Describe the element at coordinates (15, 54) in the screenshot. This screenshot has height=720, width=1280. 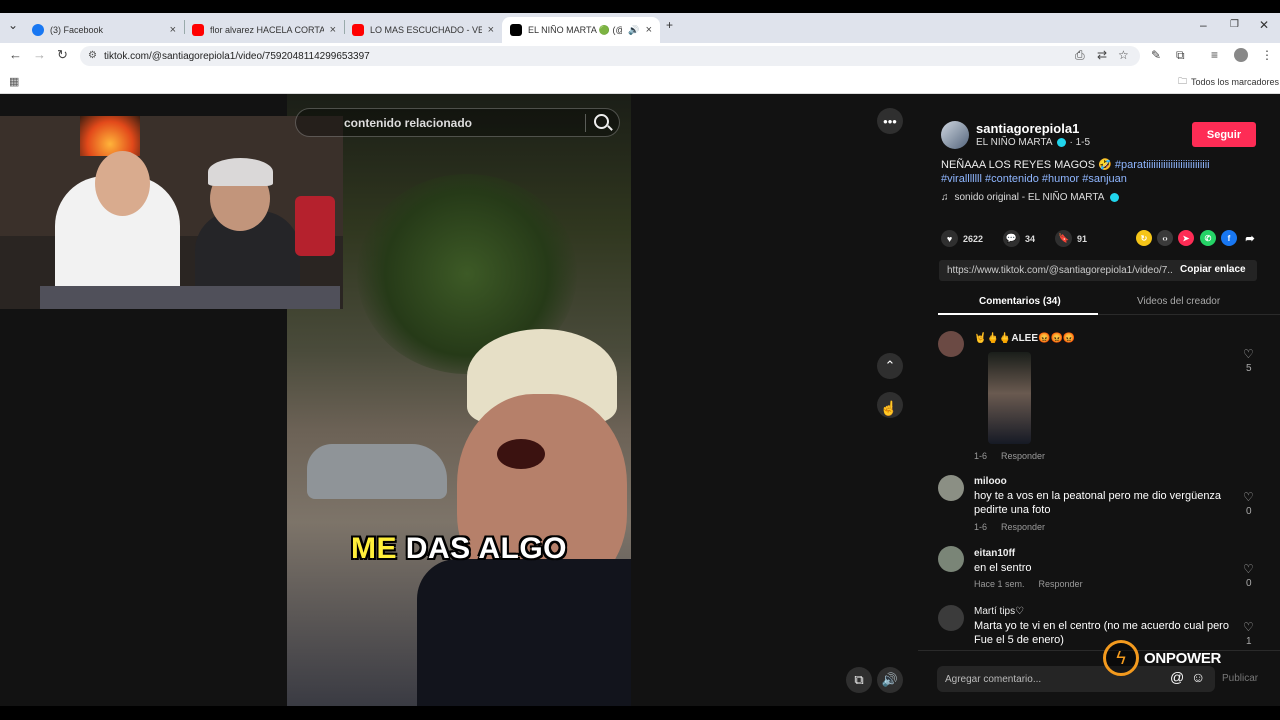
I see `back-icon: ←` at that location.